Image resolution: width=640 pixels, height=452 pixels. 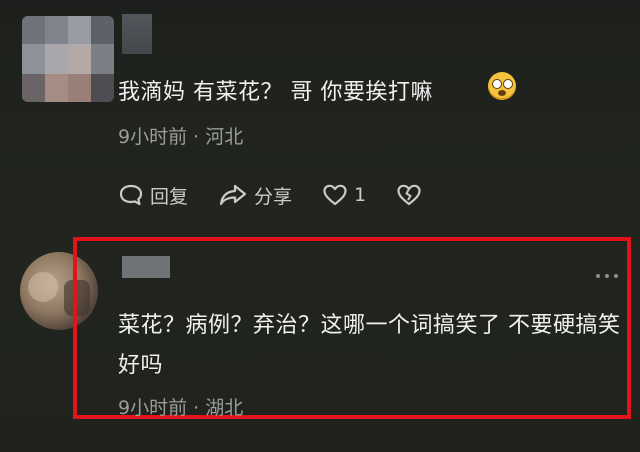 What do you see at coordinates (369, 345) in the screenshot?
I see `comment-text: 菜花？病例？弃治？这哪一个词搞笑了 不要硬搞笑好吗` at bounding box center [369, 345].